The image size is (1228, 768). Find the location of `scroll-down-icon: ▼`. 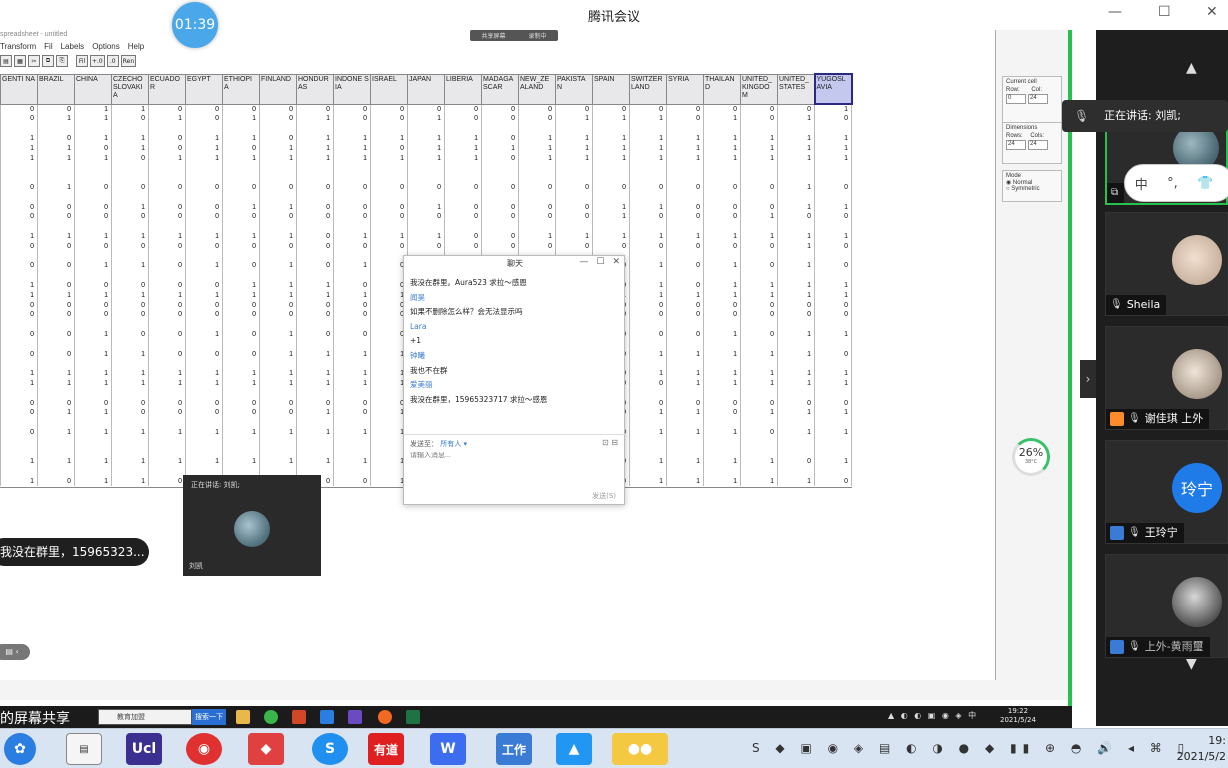

scroll-down-icon: ▼ is located at coordinates (1191, 664).